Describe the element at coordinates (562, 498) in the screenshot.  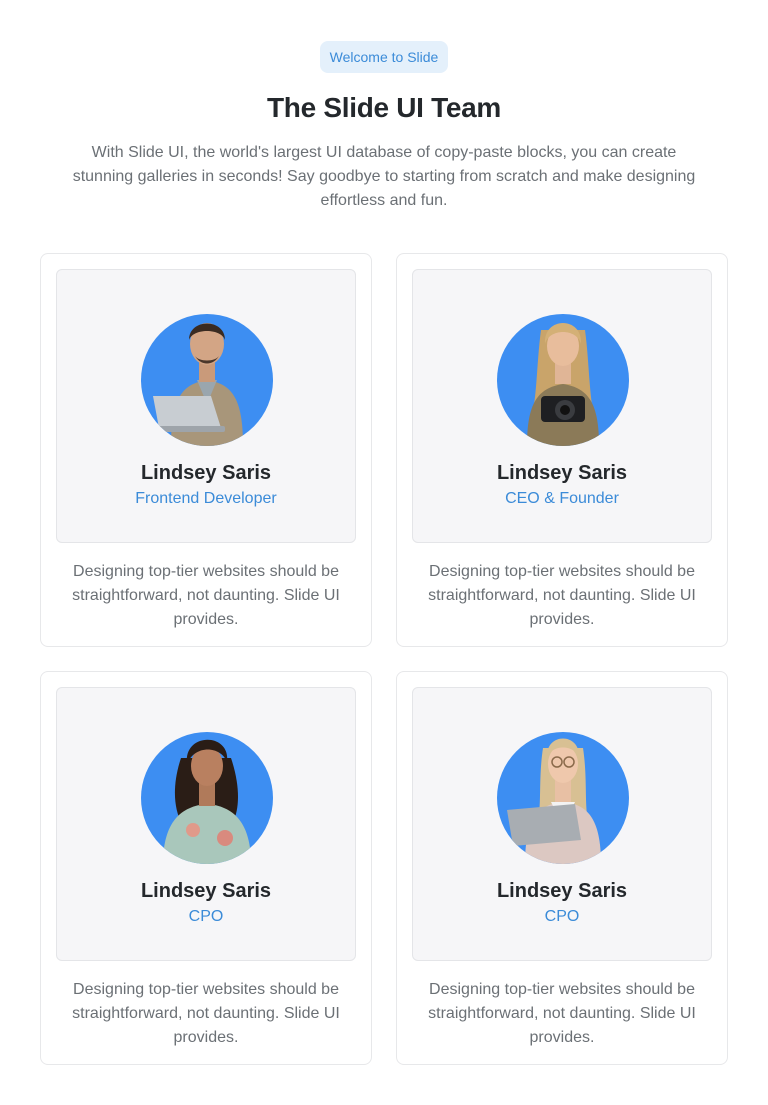
I see `member-role: CEO & Founder` at that location.